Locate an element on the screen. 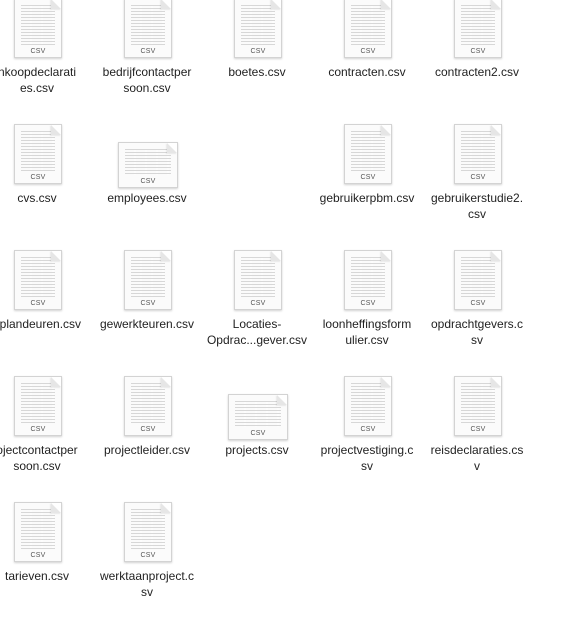  file-item: CSV cvs.csv is located at coordinates (48, 185).